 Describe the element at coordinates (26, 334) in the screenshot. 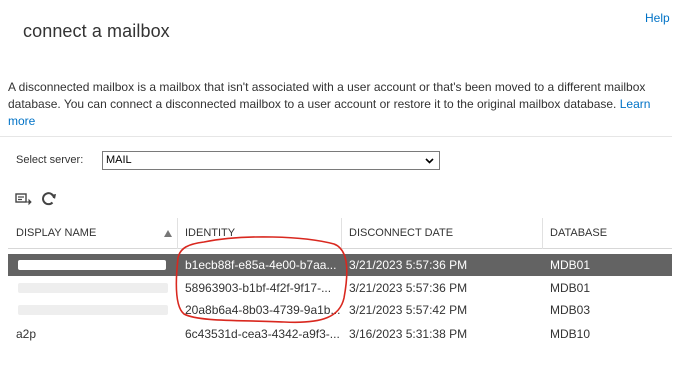

I see `cell-display-name: a2p` at that location.